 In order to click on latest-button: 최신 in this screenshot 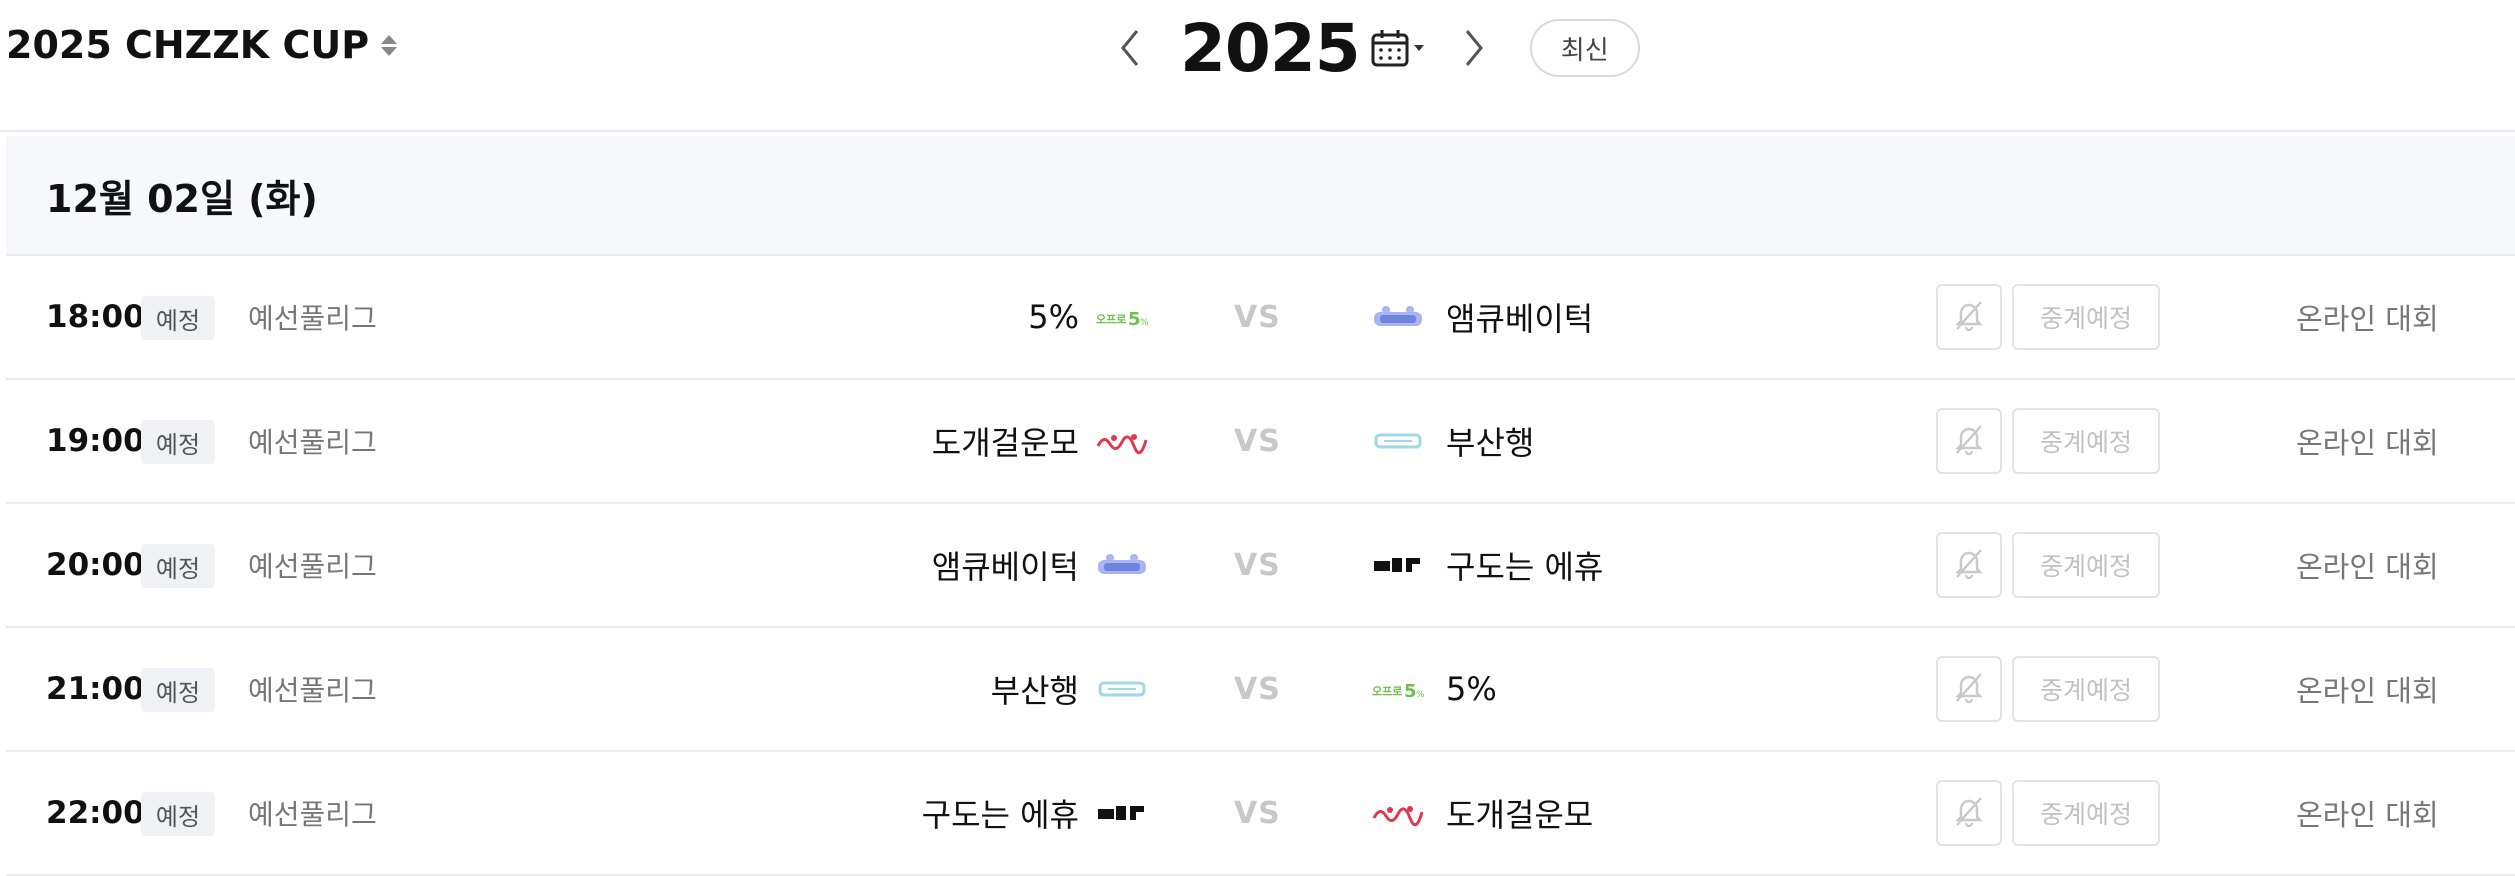, I will do `click(1584, 48)`.